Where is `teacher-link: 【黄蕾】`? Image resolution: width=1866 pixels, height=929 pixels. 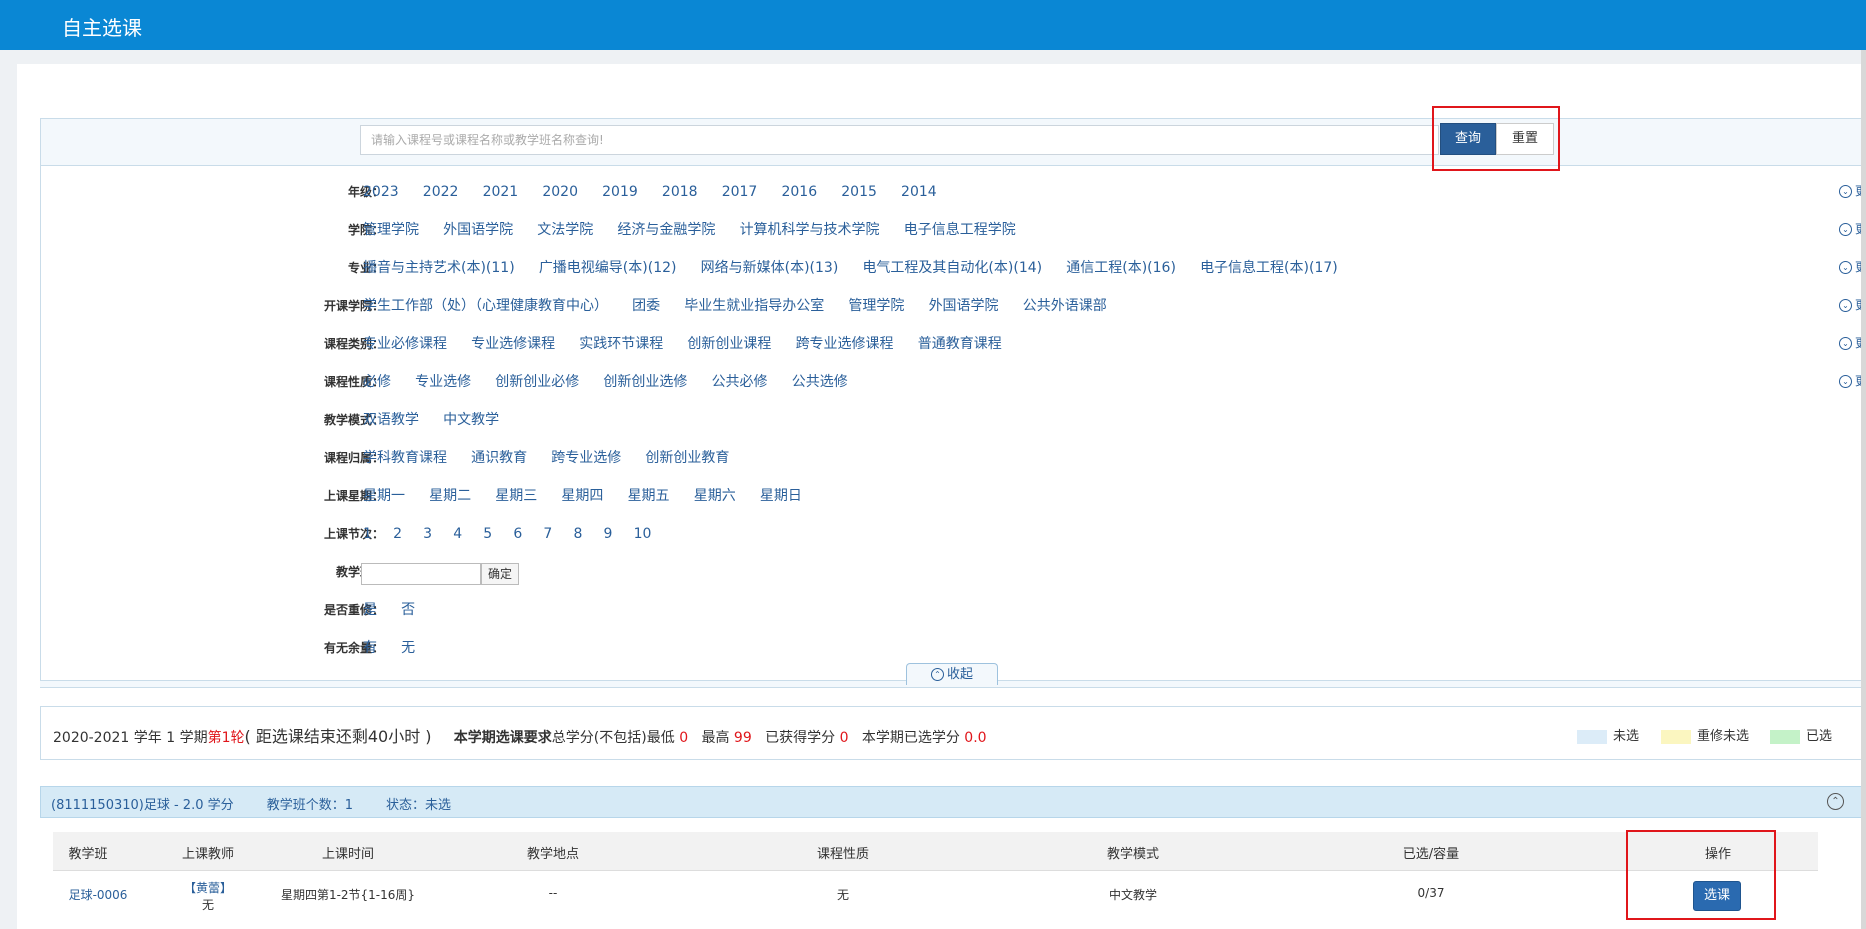
teacher-link: 【黄蕾】 is located at coordinates (208, 887).